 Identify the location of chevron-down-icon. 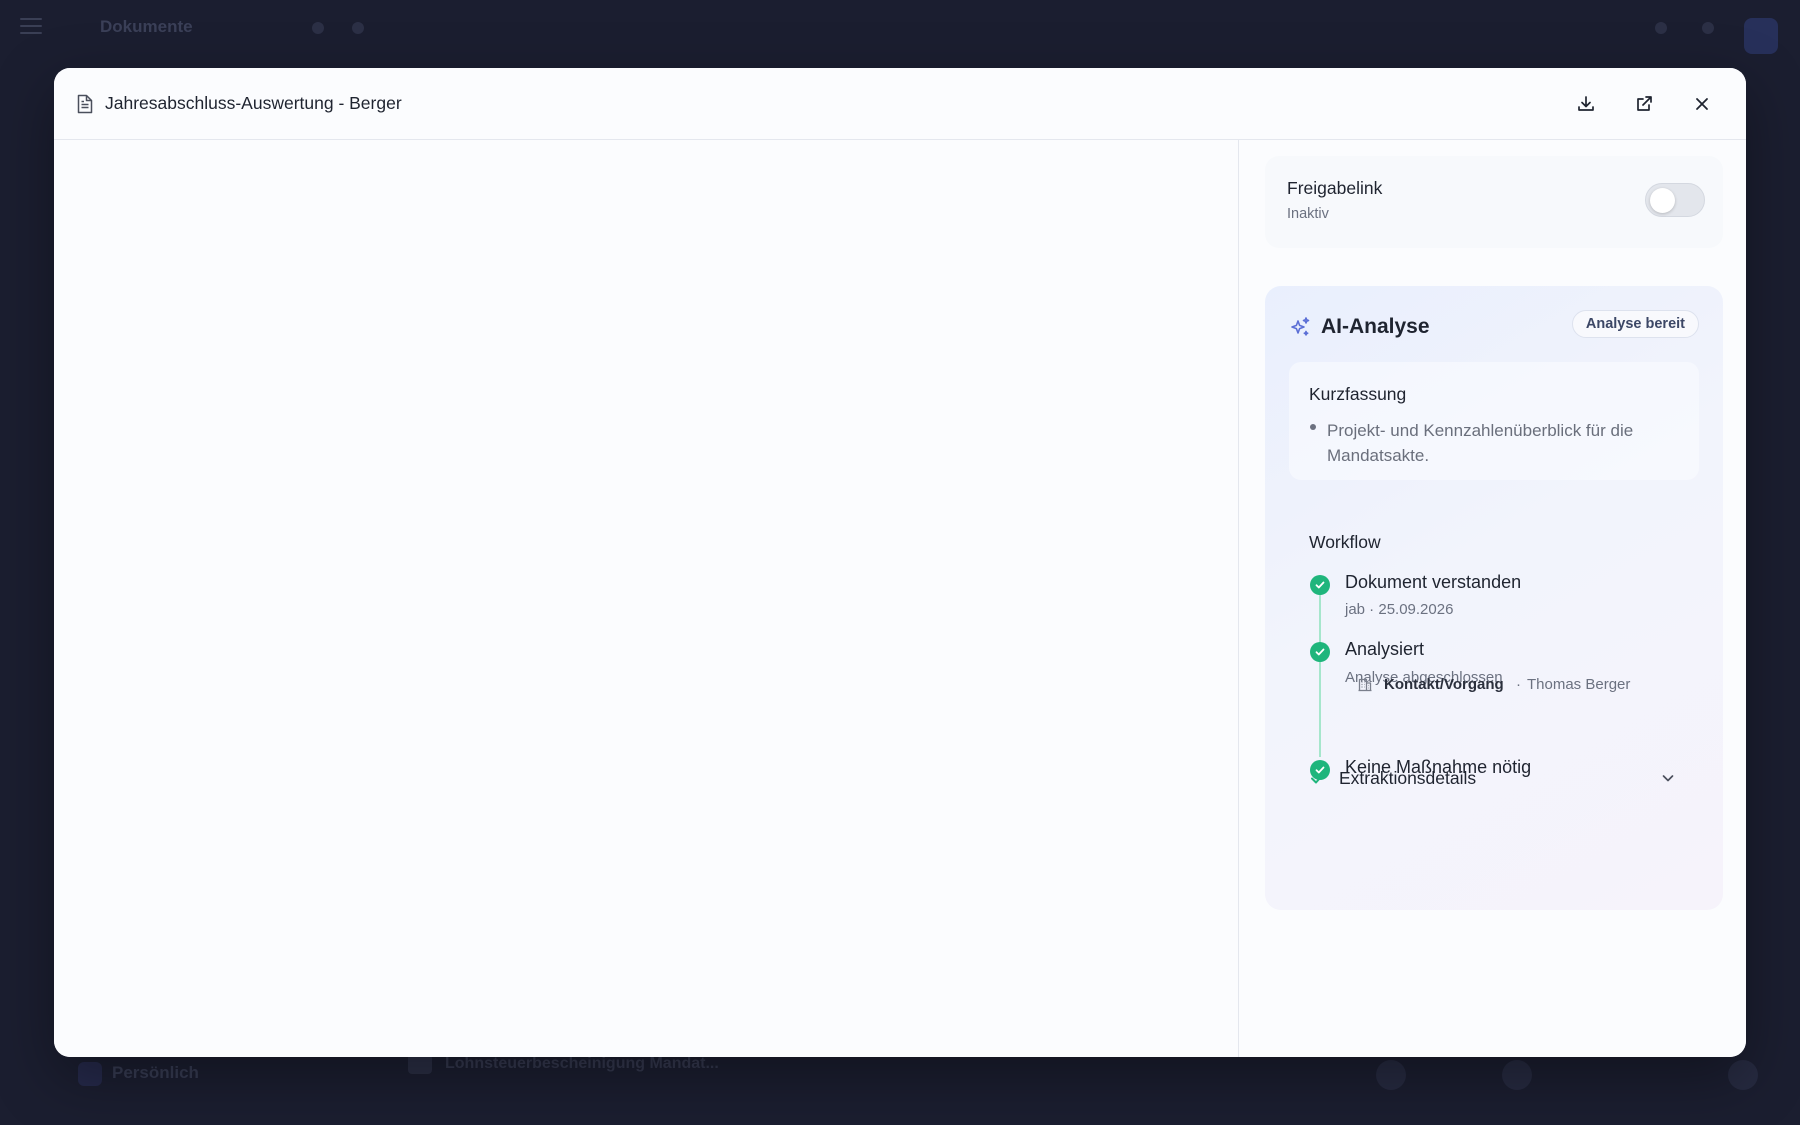
(1668, 778).